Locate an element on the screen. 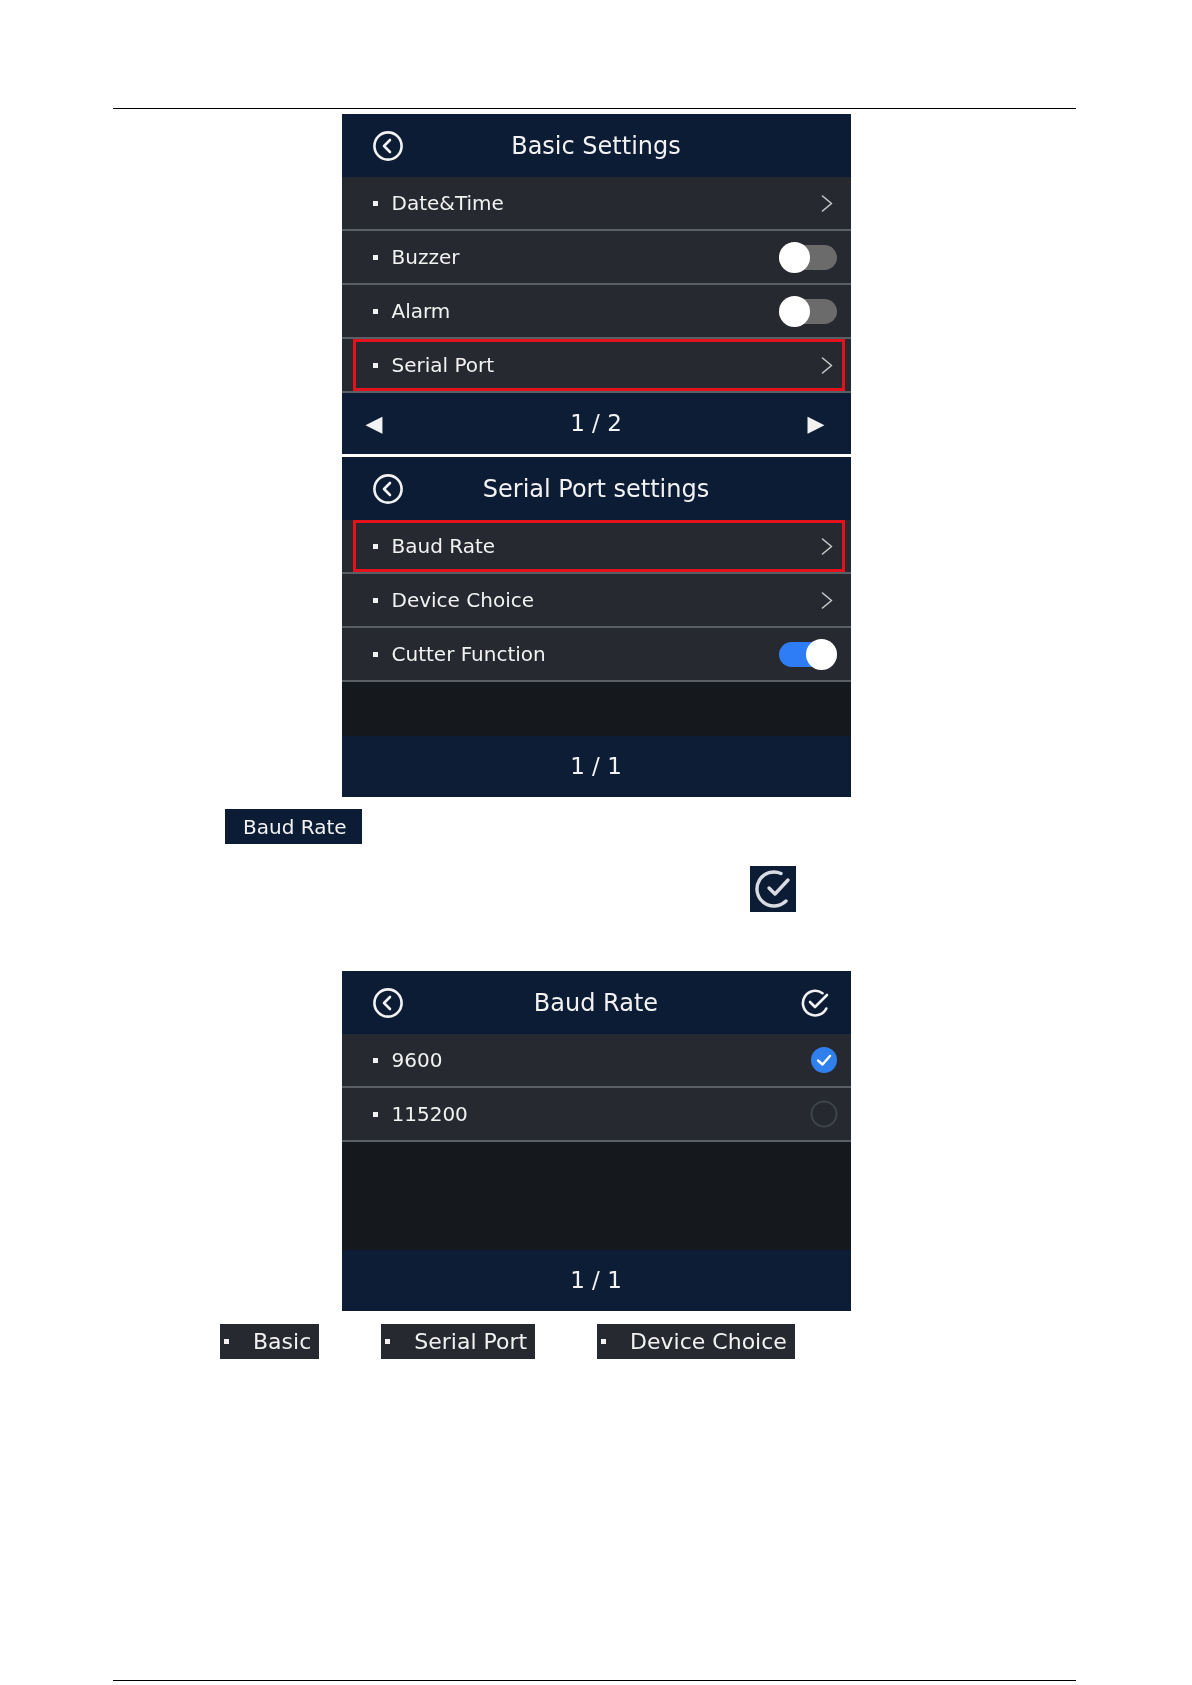 This screenshot has height=1685, width=1192. setting-label: Buzzer is located at coordinates (425, 257).